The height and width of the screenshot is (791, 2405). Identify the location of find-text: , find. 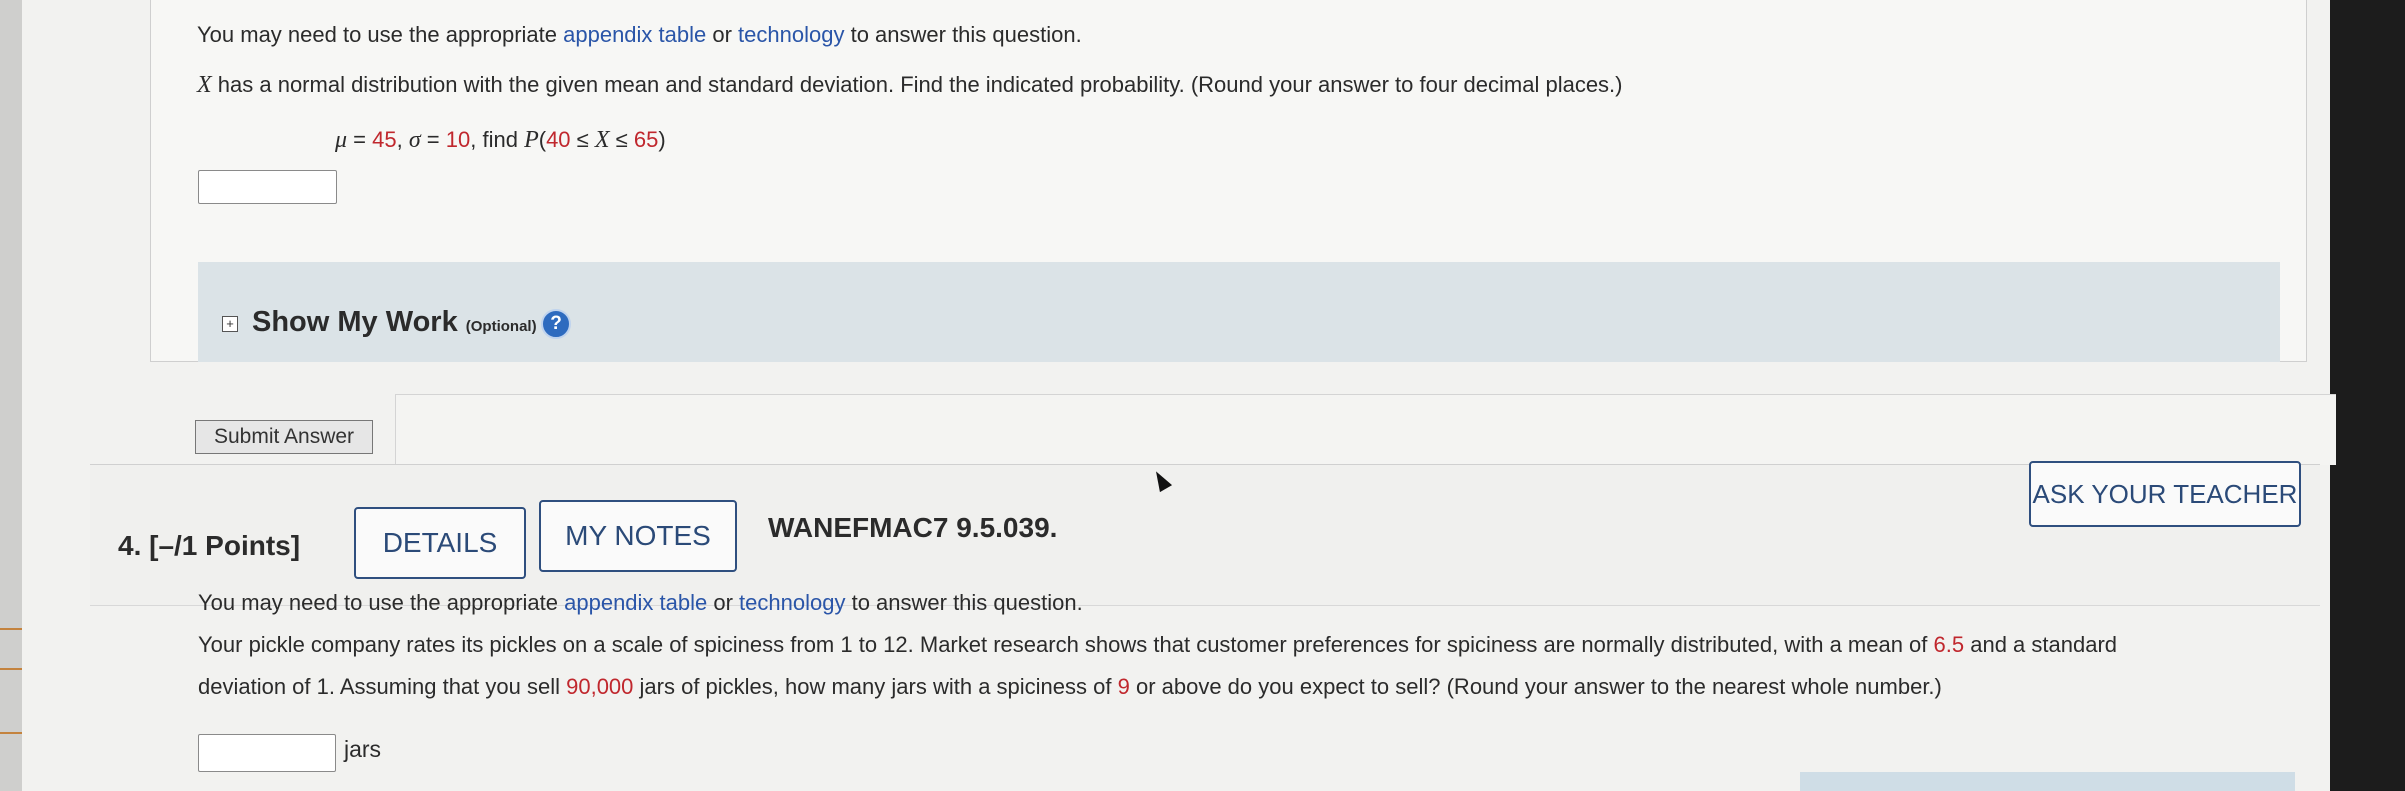
(497, 139).